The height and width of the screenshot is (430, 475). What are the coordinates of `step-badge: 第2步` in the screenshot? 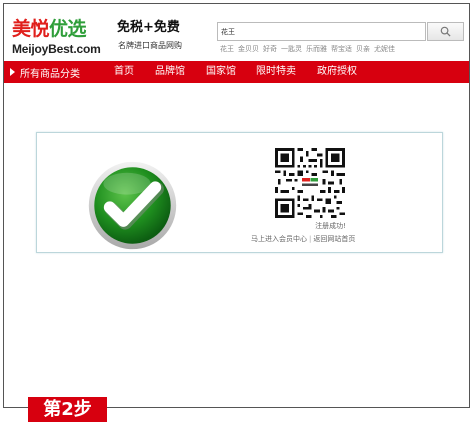 It's located at (67, 409).